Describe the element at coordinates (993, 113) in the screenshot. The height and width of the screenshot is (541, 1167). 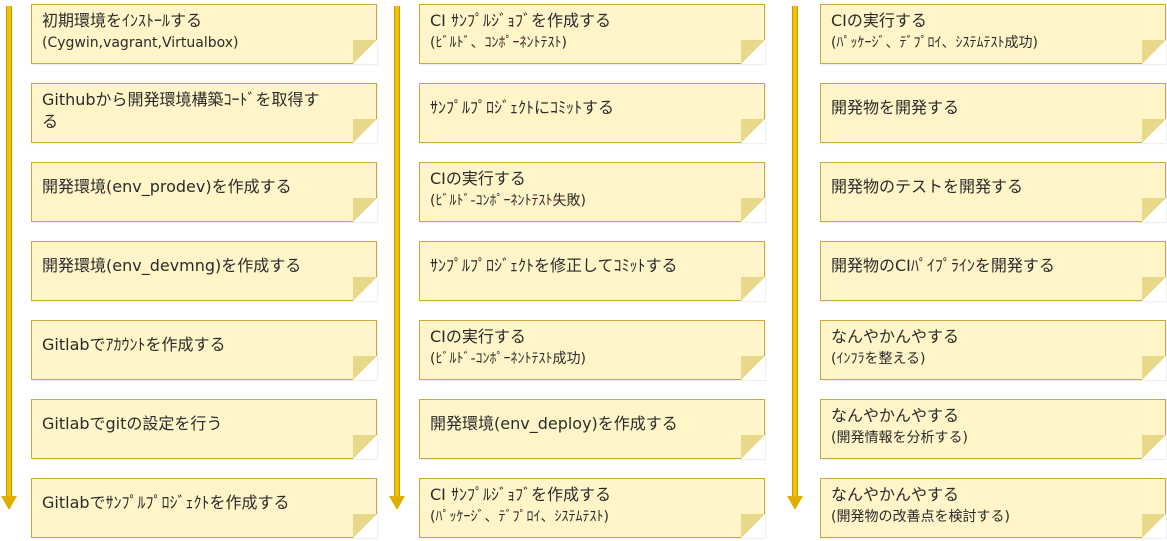
I see `step-note: 開発物を開発する` at that location.